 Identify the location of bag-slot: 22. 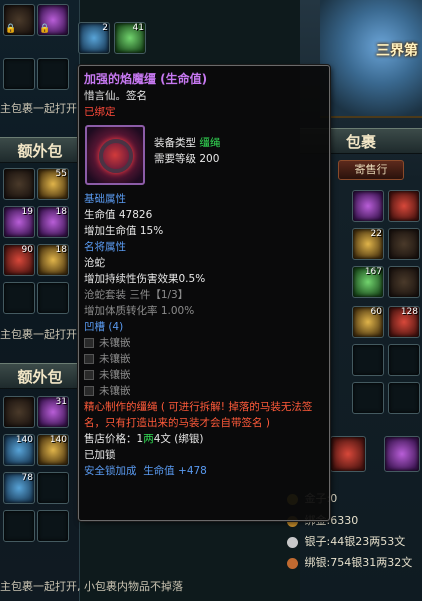
(368, 244).